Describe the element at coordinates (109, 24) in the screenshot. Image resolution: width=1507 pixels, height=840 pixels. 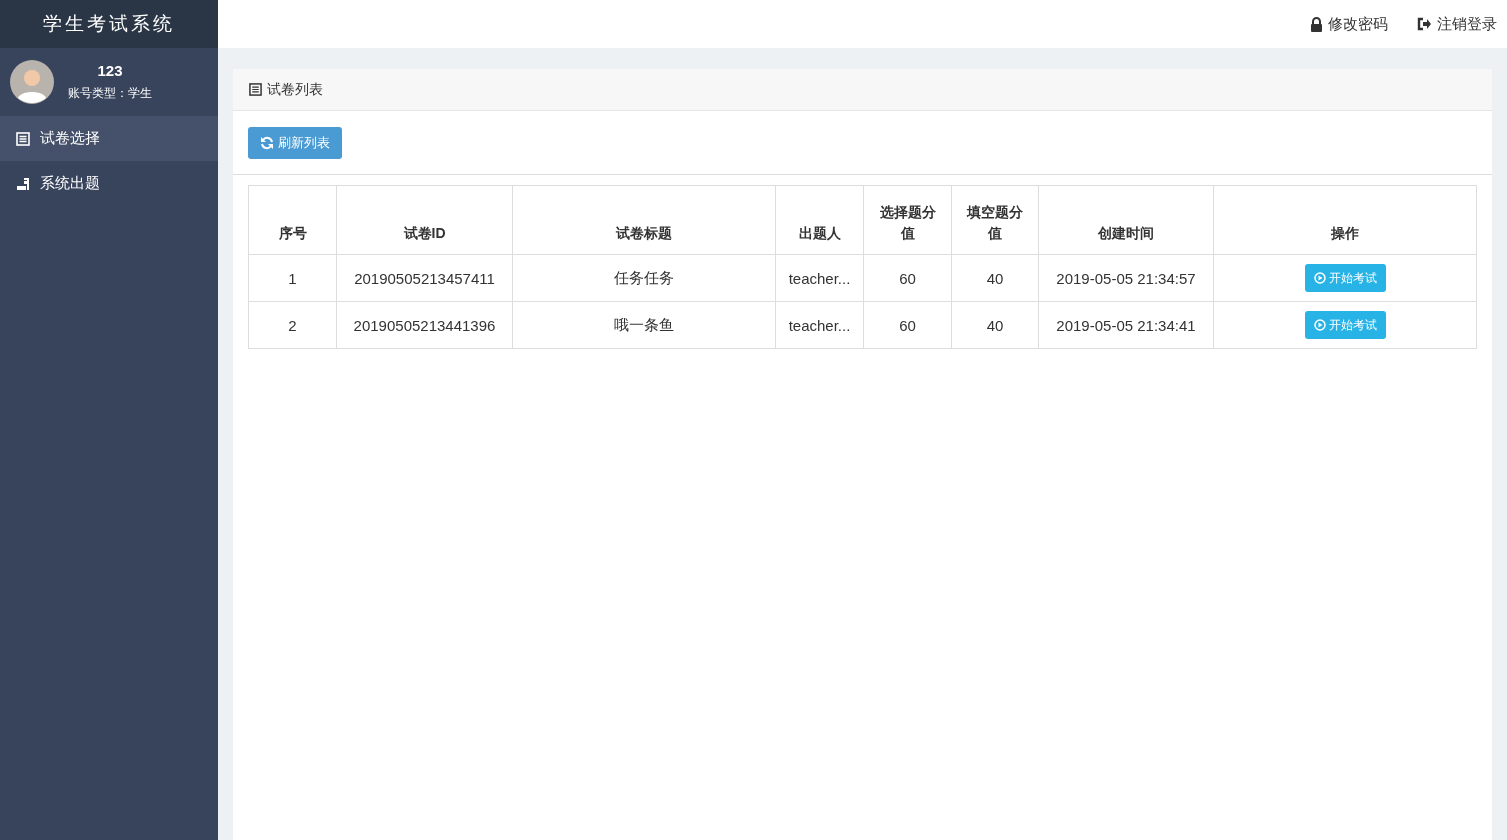
I see `app-title: 学生考试系统` at that location.